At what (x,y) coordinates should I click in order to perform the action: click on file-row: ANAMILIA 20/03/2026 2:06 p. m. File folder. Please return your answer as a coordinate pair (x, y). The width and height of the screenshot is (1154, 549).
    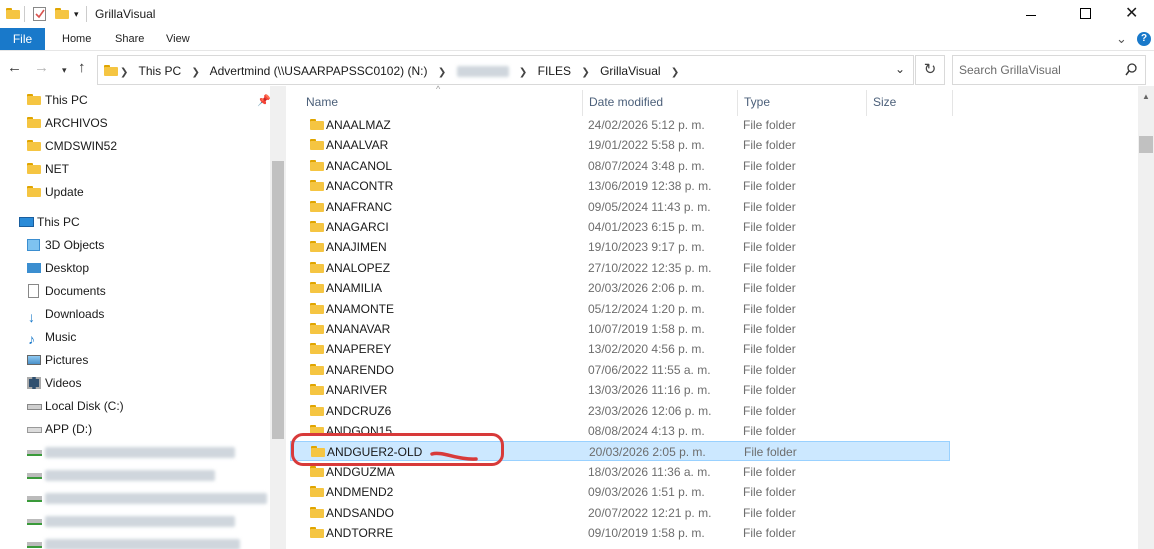
    Looking at the image, I should click on (620, 288).